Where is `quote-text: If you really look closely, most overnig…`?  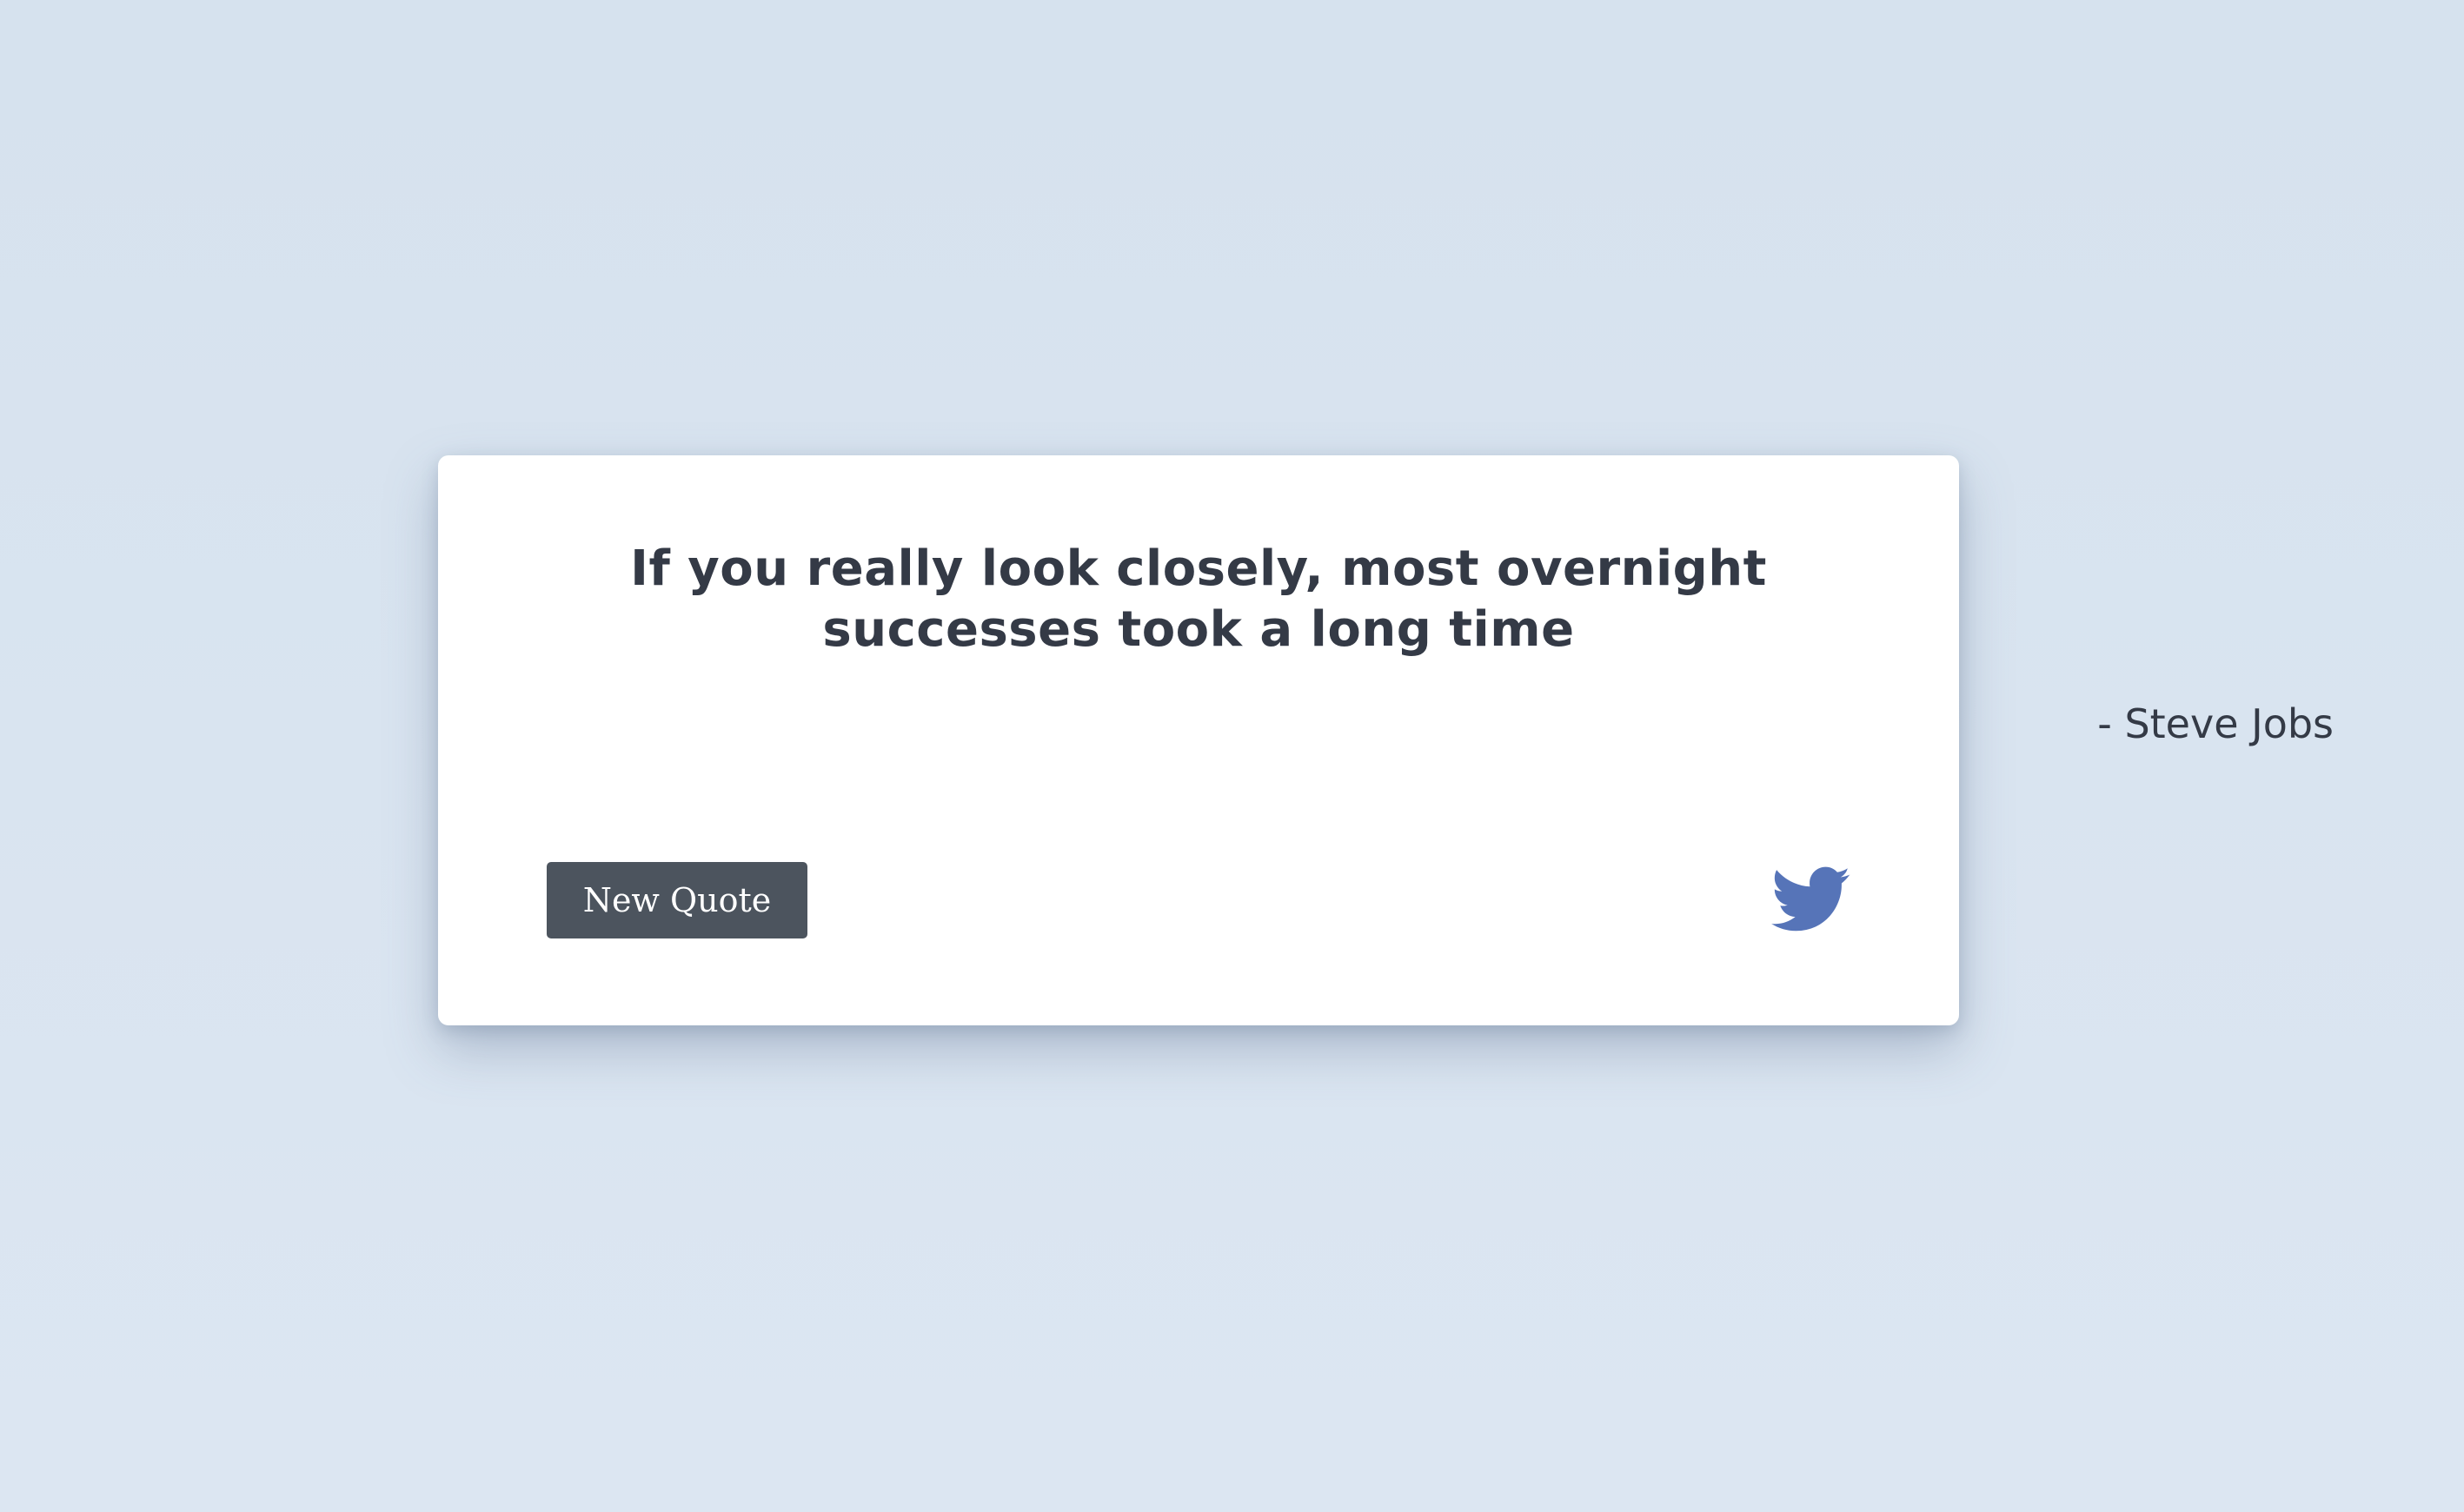 quote-text: If you really look closely, most overnig… is located at coordinates (1198, 599).